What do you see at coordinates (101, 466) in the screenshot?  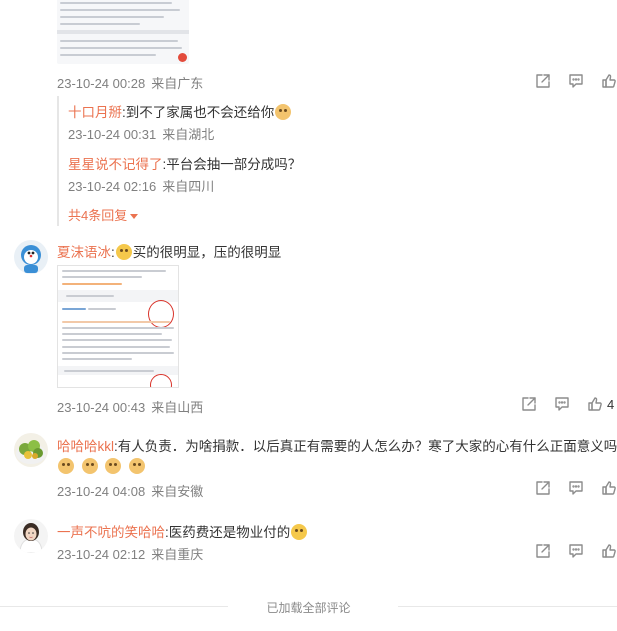 I see `emoji-row` at bounding box center [101, 466].